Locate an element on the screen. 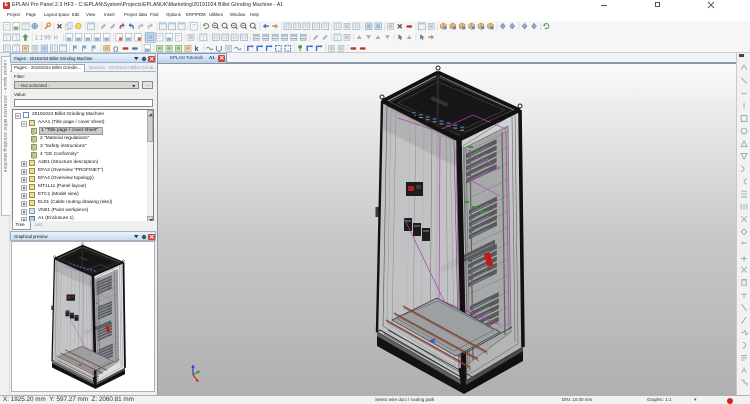 The width and height of the screenshot is (750, 404). svg-text: 99 is located at coordinates (47, 39).